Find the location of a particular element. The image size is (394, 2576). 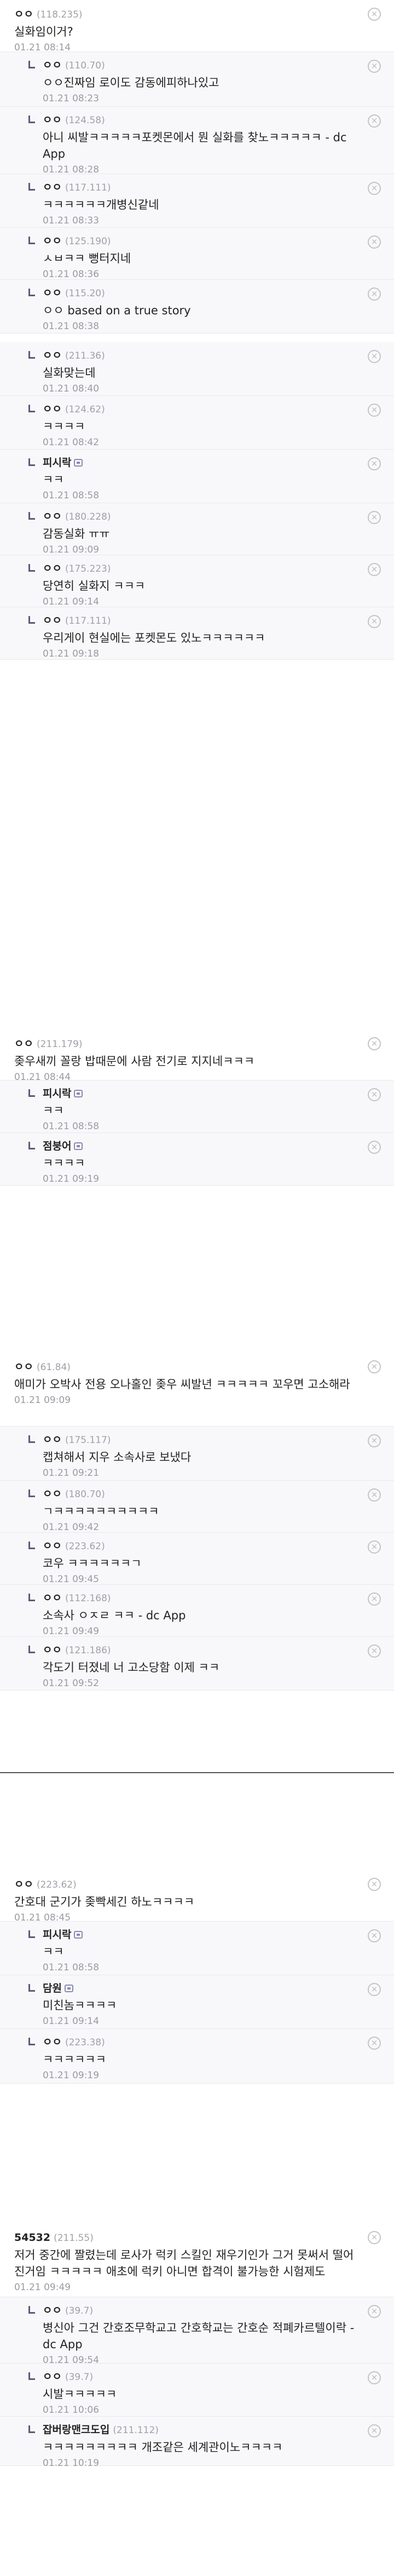

nickname: 잡버랑맨크도입 is located at coordinates (76, 2430).